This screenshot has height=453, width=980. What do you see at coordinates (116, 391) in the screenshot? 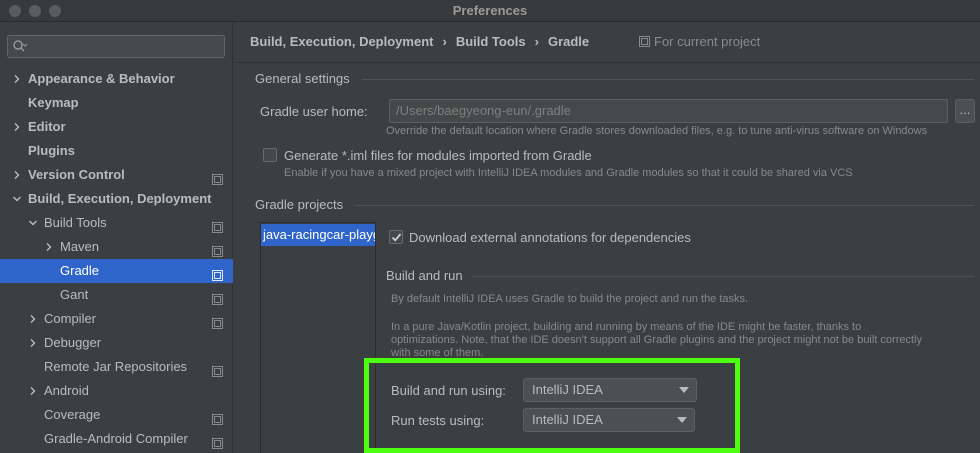
I see `sidebar-item-android: Android` at bounding box center [116, 391].